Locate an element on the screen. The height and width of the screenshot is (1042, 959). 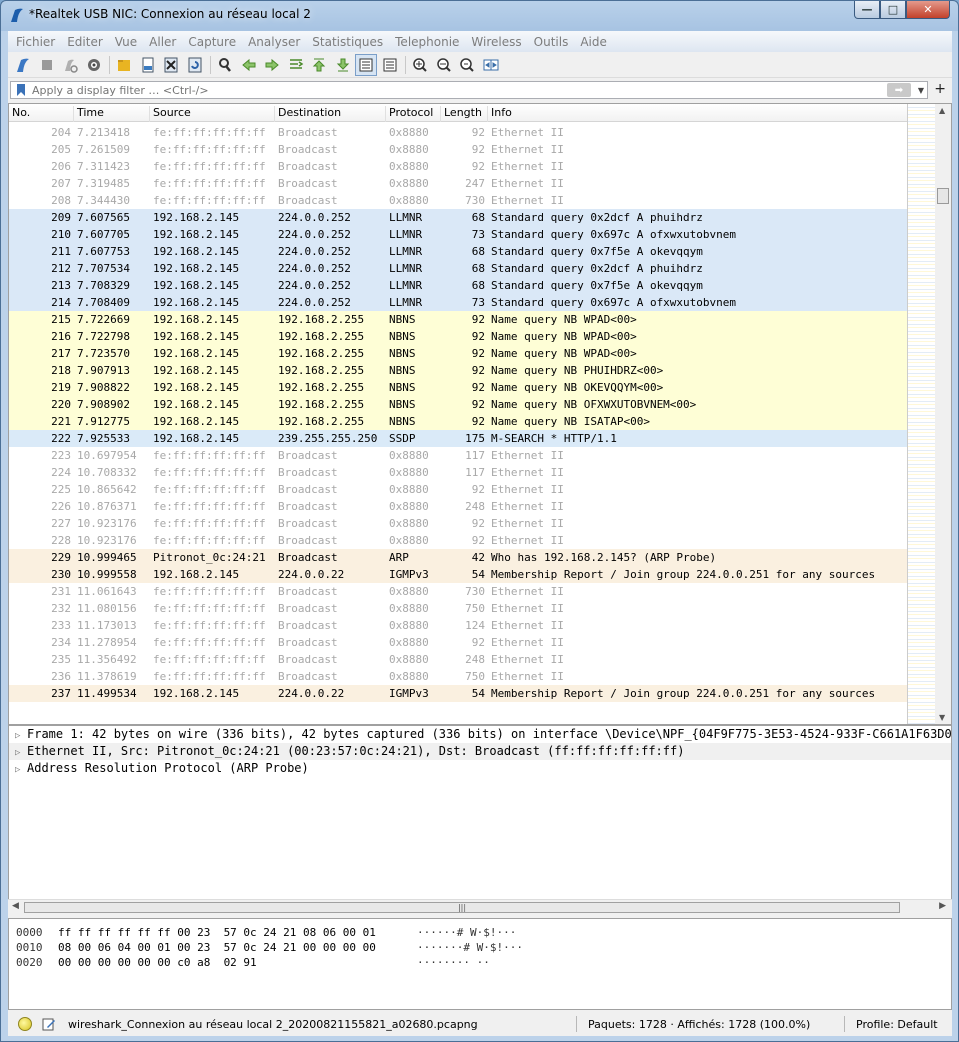
last-packet-button is located at coordinates (343, 65).